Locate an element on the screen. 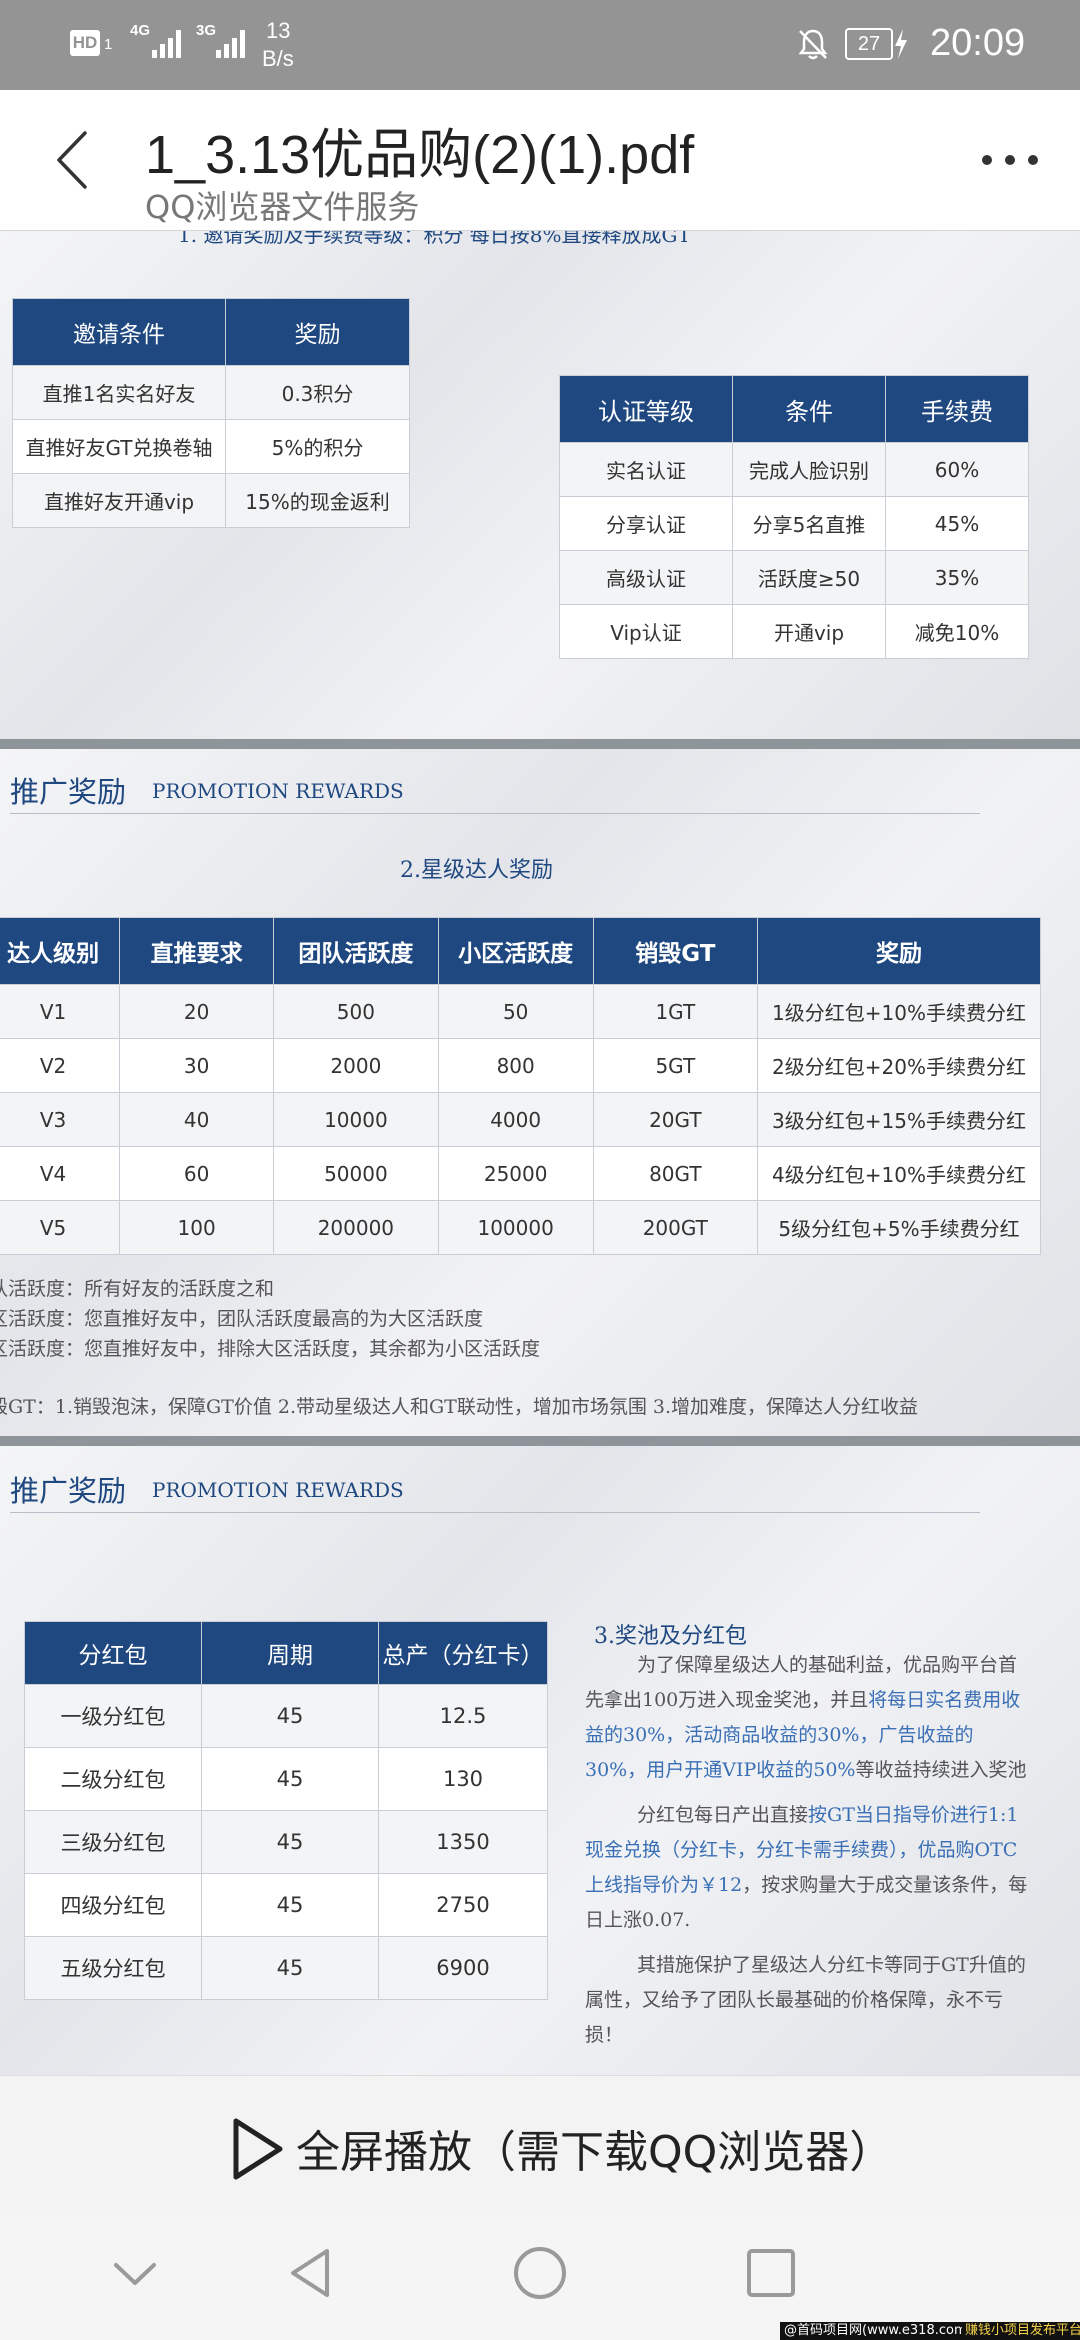 The width and height of the screenshot is (1080, 2340). bonus-row: 一级分红包 45 12.5 is located at coordinates (286, 1716).